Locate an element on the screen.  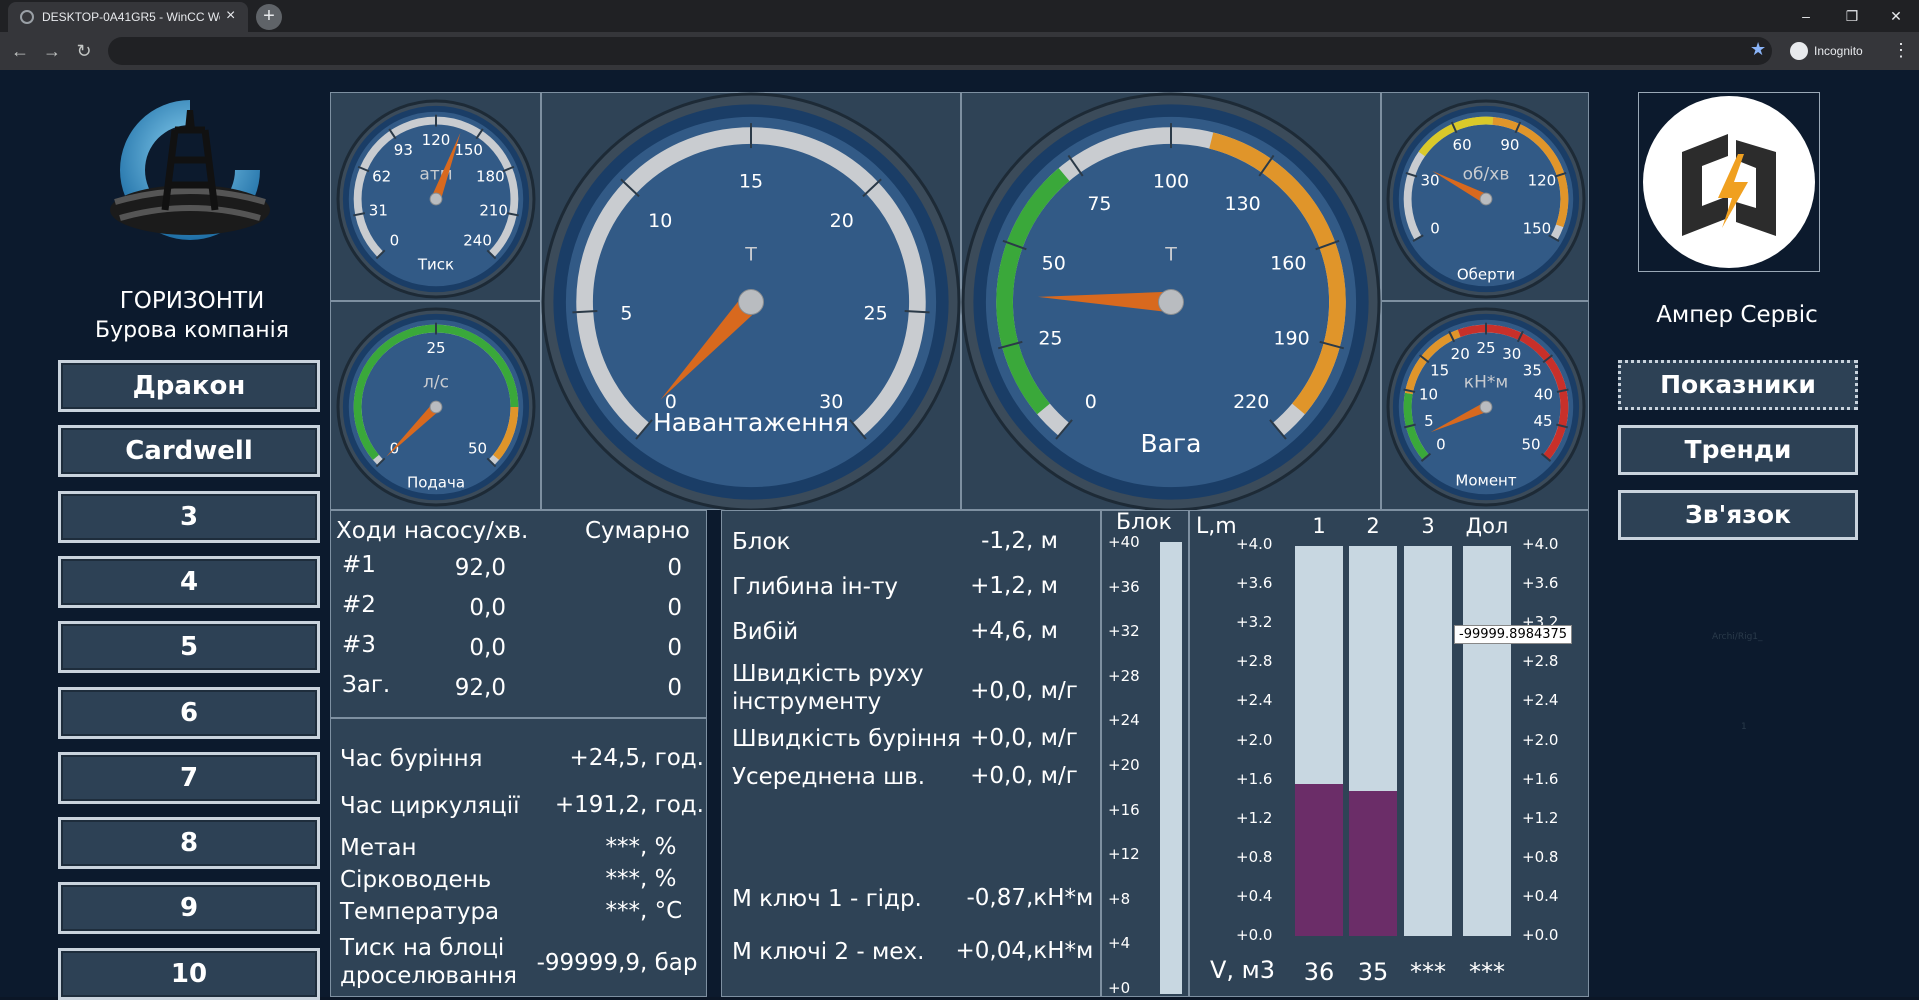
tank-tick-left: +0.0 is located at coordinates (1254, 935).